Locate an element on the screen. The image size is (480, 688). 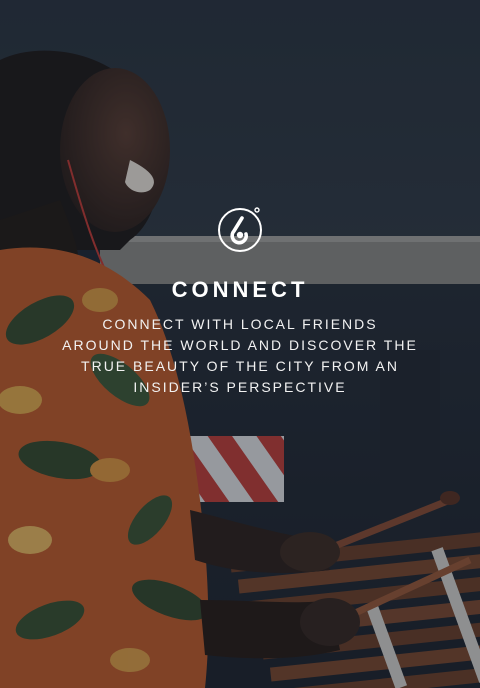
onboarding-title: CONNECT is located at coordinates (240, 289).